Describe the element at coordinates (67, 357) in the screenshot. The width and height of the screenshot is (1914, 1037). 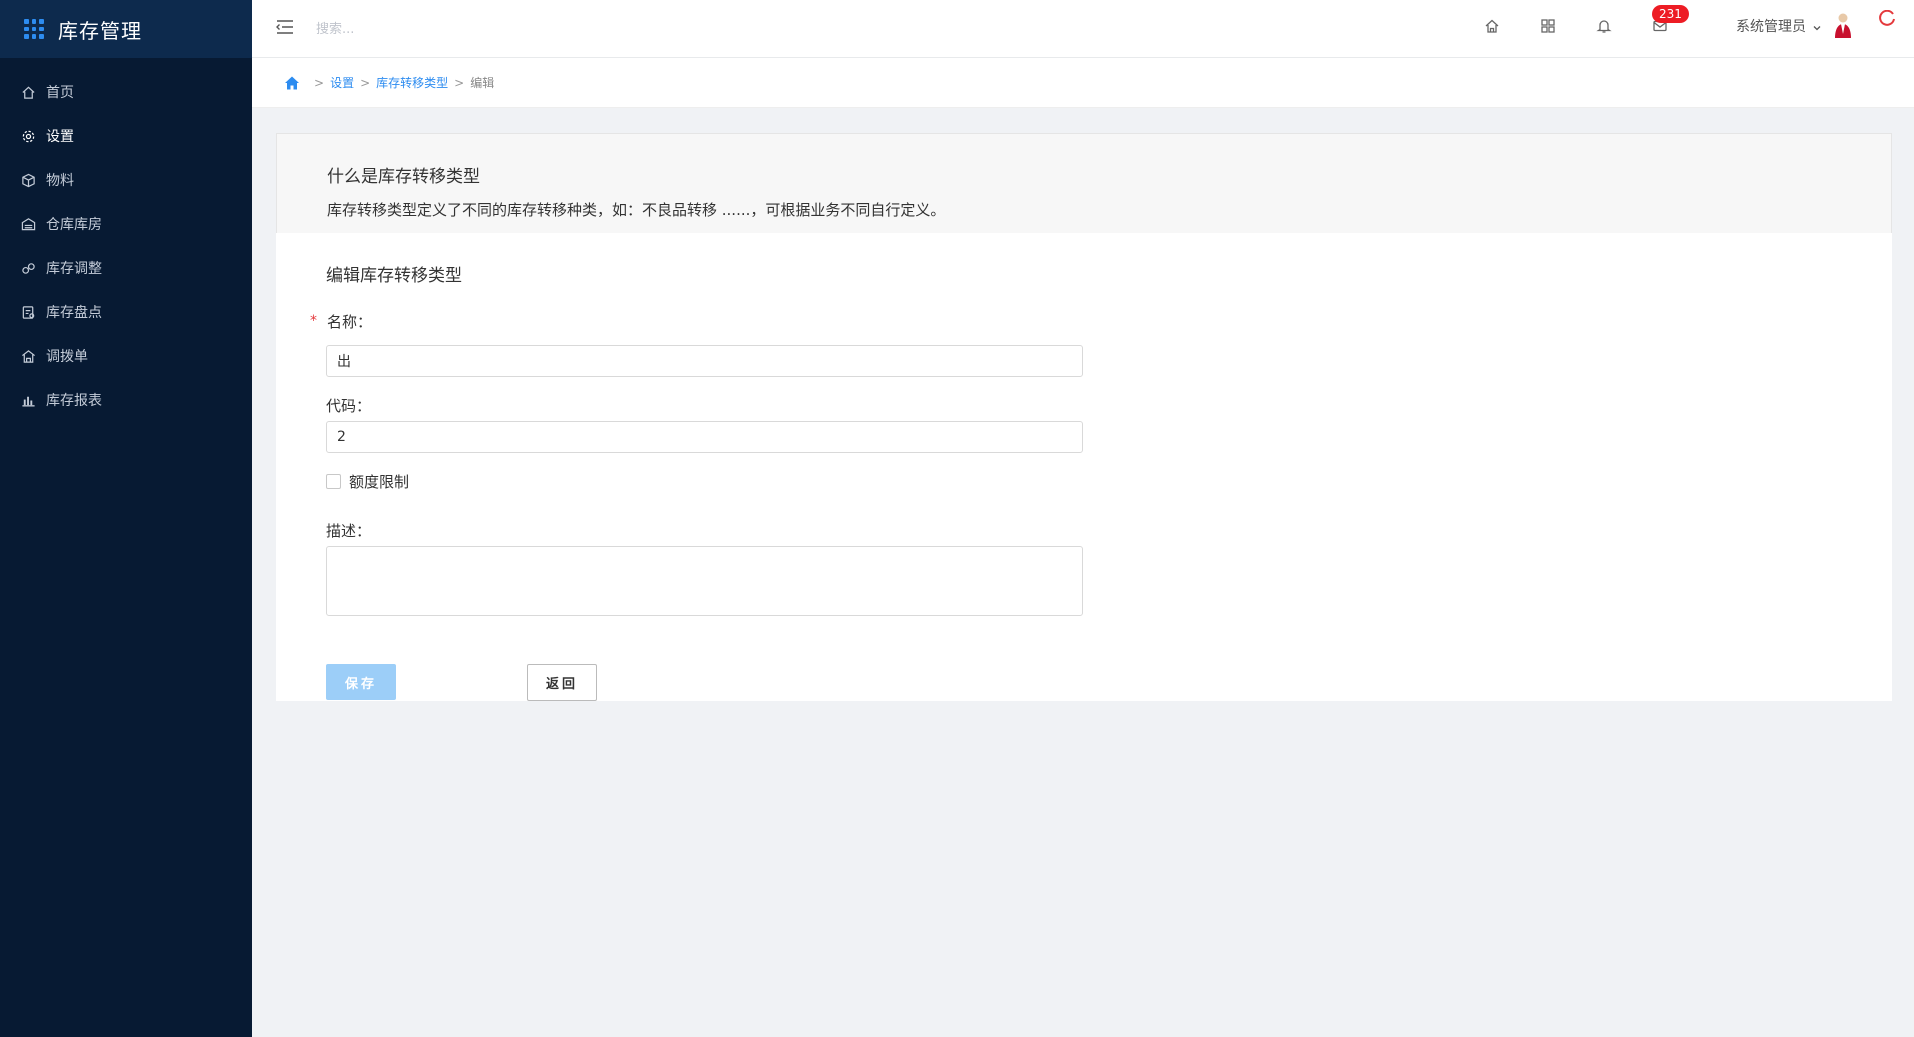
I see `sidebar-item-label: 调拨单` at that location.